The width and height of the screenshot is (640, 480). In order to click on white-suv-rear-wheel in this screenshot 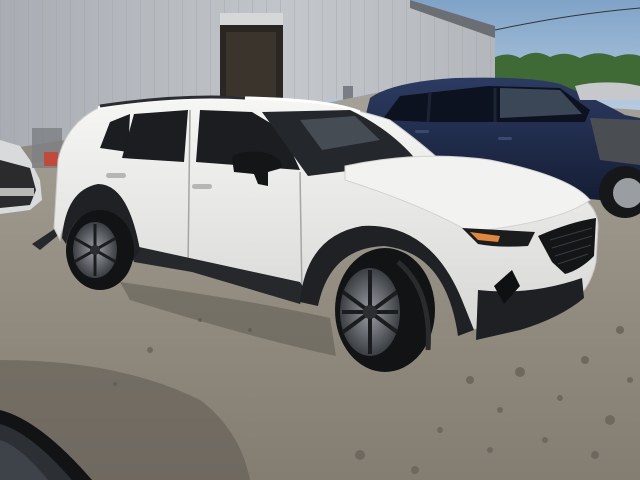, I will do `click(100, 250)`.